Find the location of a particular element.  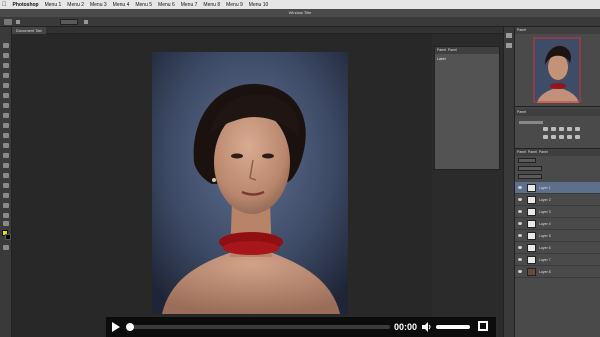

navigator-panel-header: Panel is located at coordinates (557, 30).